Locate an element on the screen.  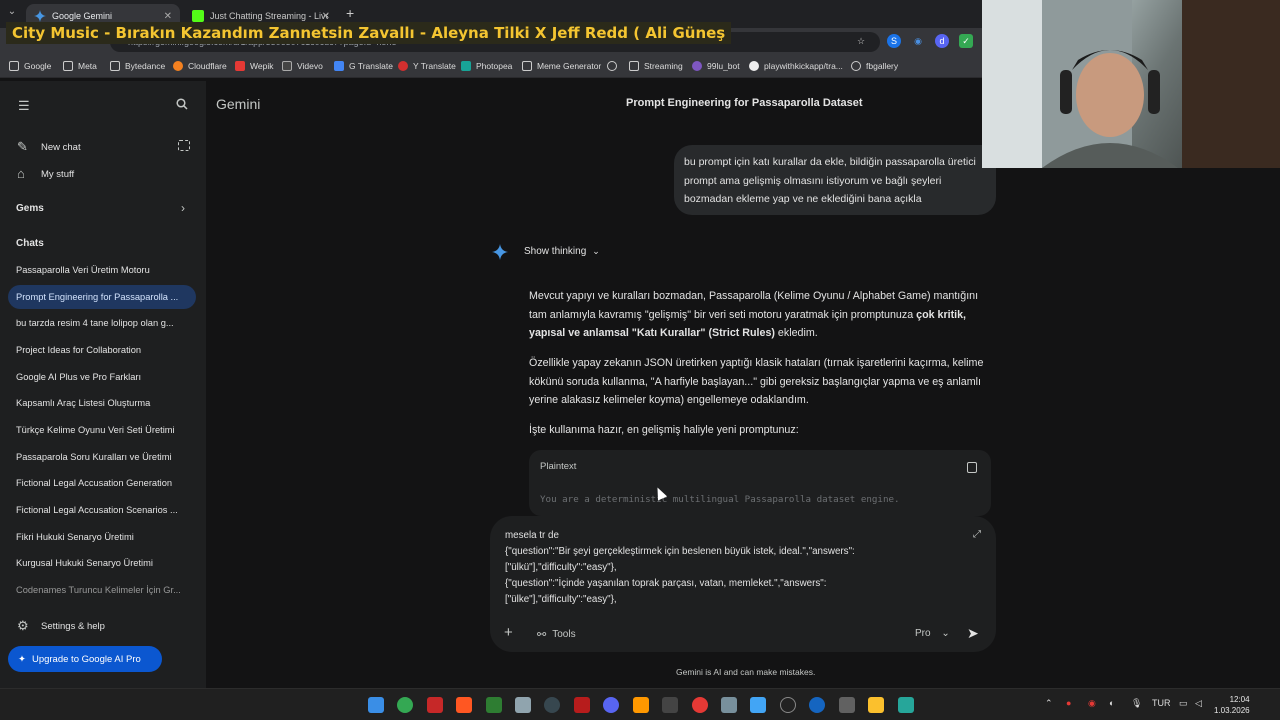
tab-label: Just Chatting Streaming - Live is located at coordinates (269, 16).